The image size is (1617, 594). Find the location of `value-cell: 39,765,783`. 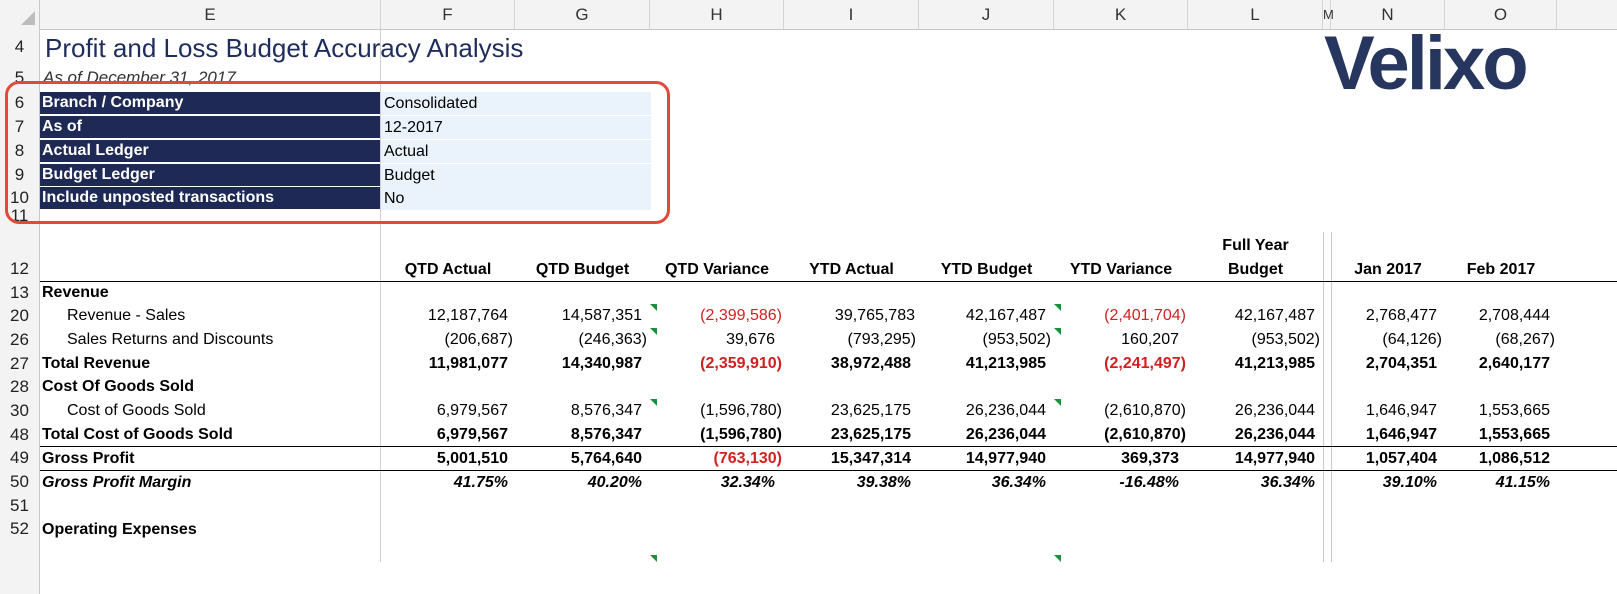

value-cell: 39,765,783 is located at coordinates (849, 316).